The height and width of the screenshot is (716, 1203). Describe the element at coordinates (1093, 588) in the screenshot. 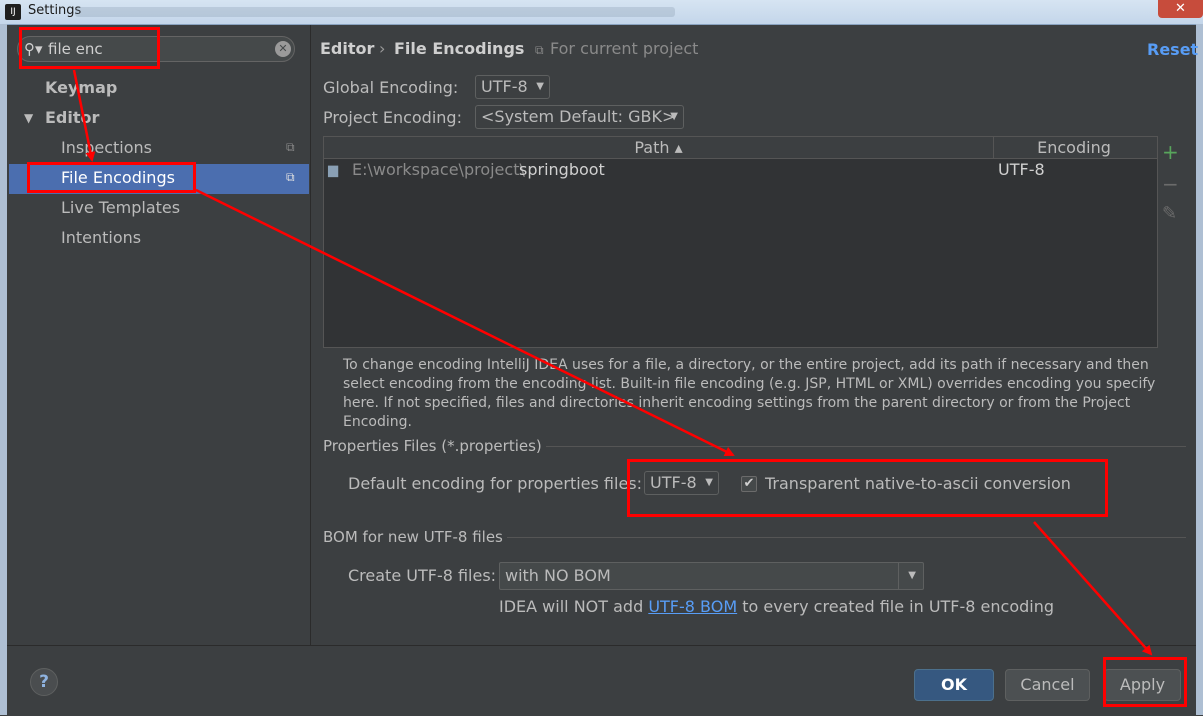

I see `arrow-properties-to-apply` at that location.